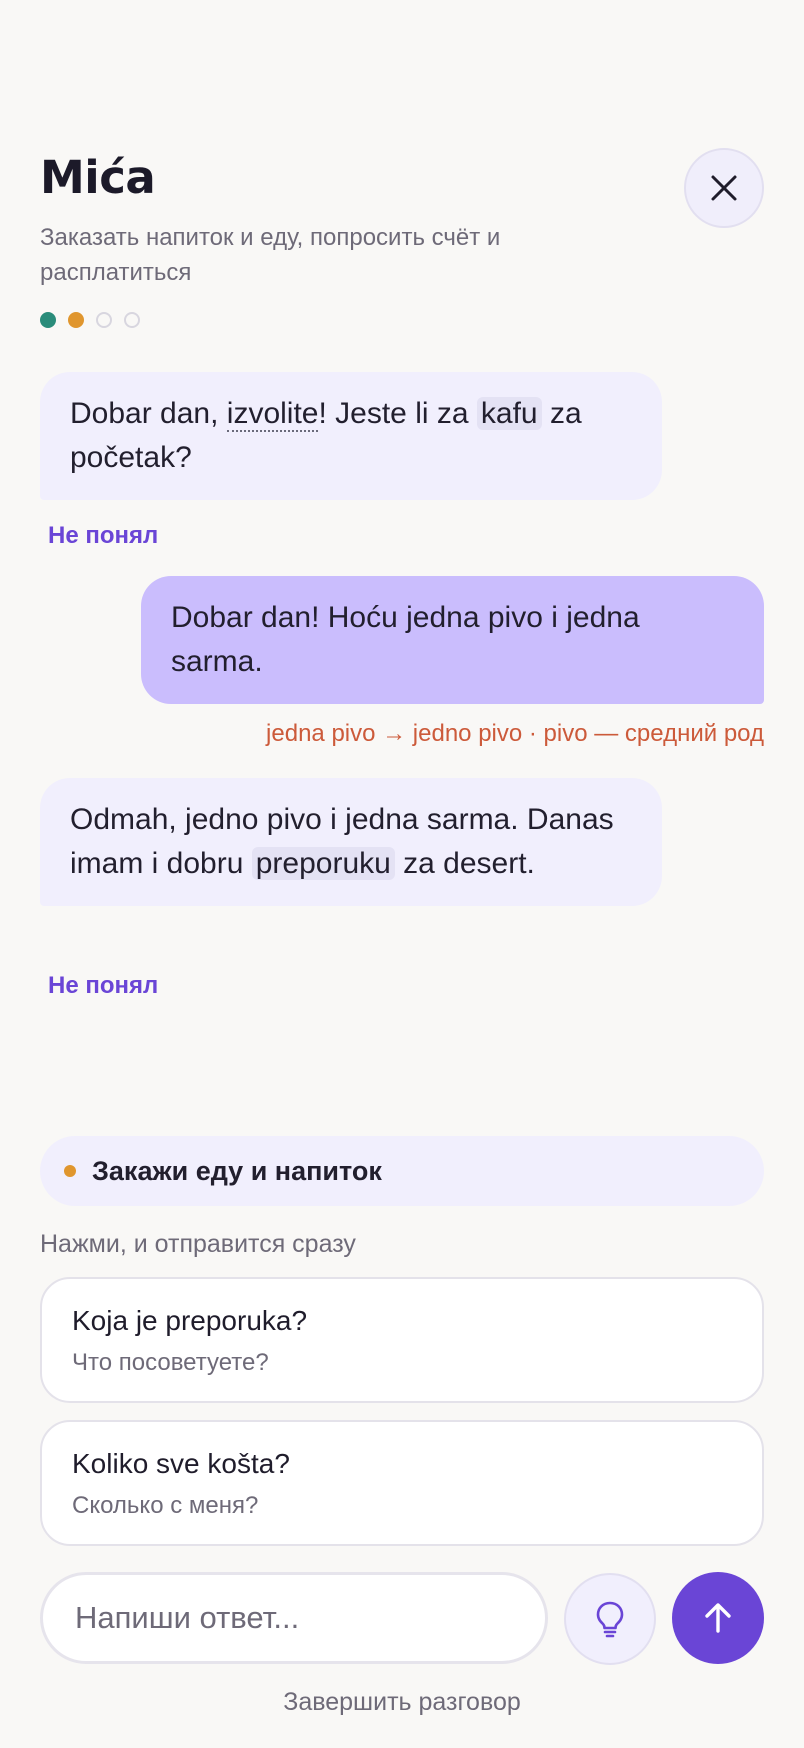 The height and width of the screenshot is (1748, 804). Describe the element at coordinates (181, 1463) in the screenshot. I see `suggestion-phrase: Koliko sve košta?` at that location.